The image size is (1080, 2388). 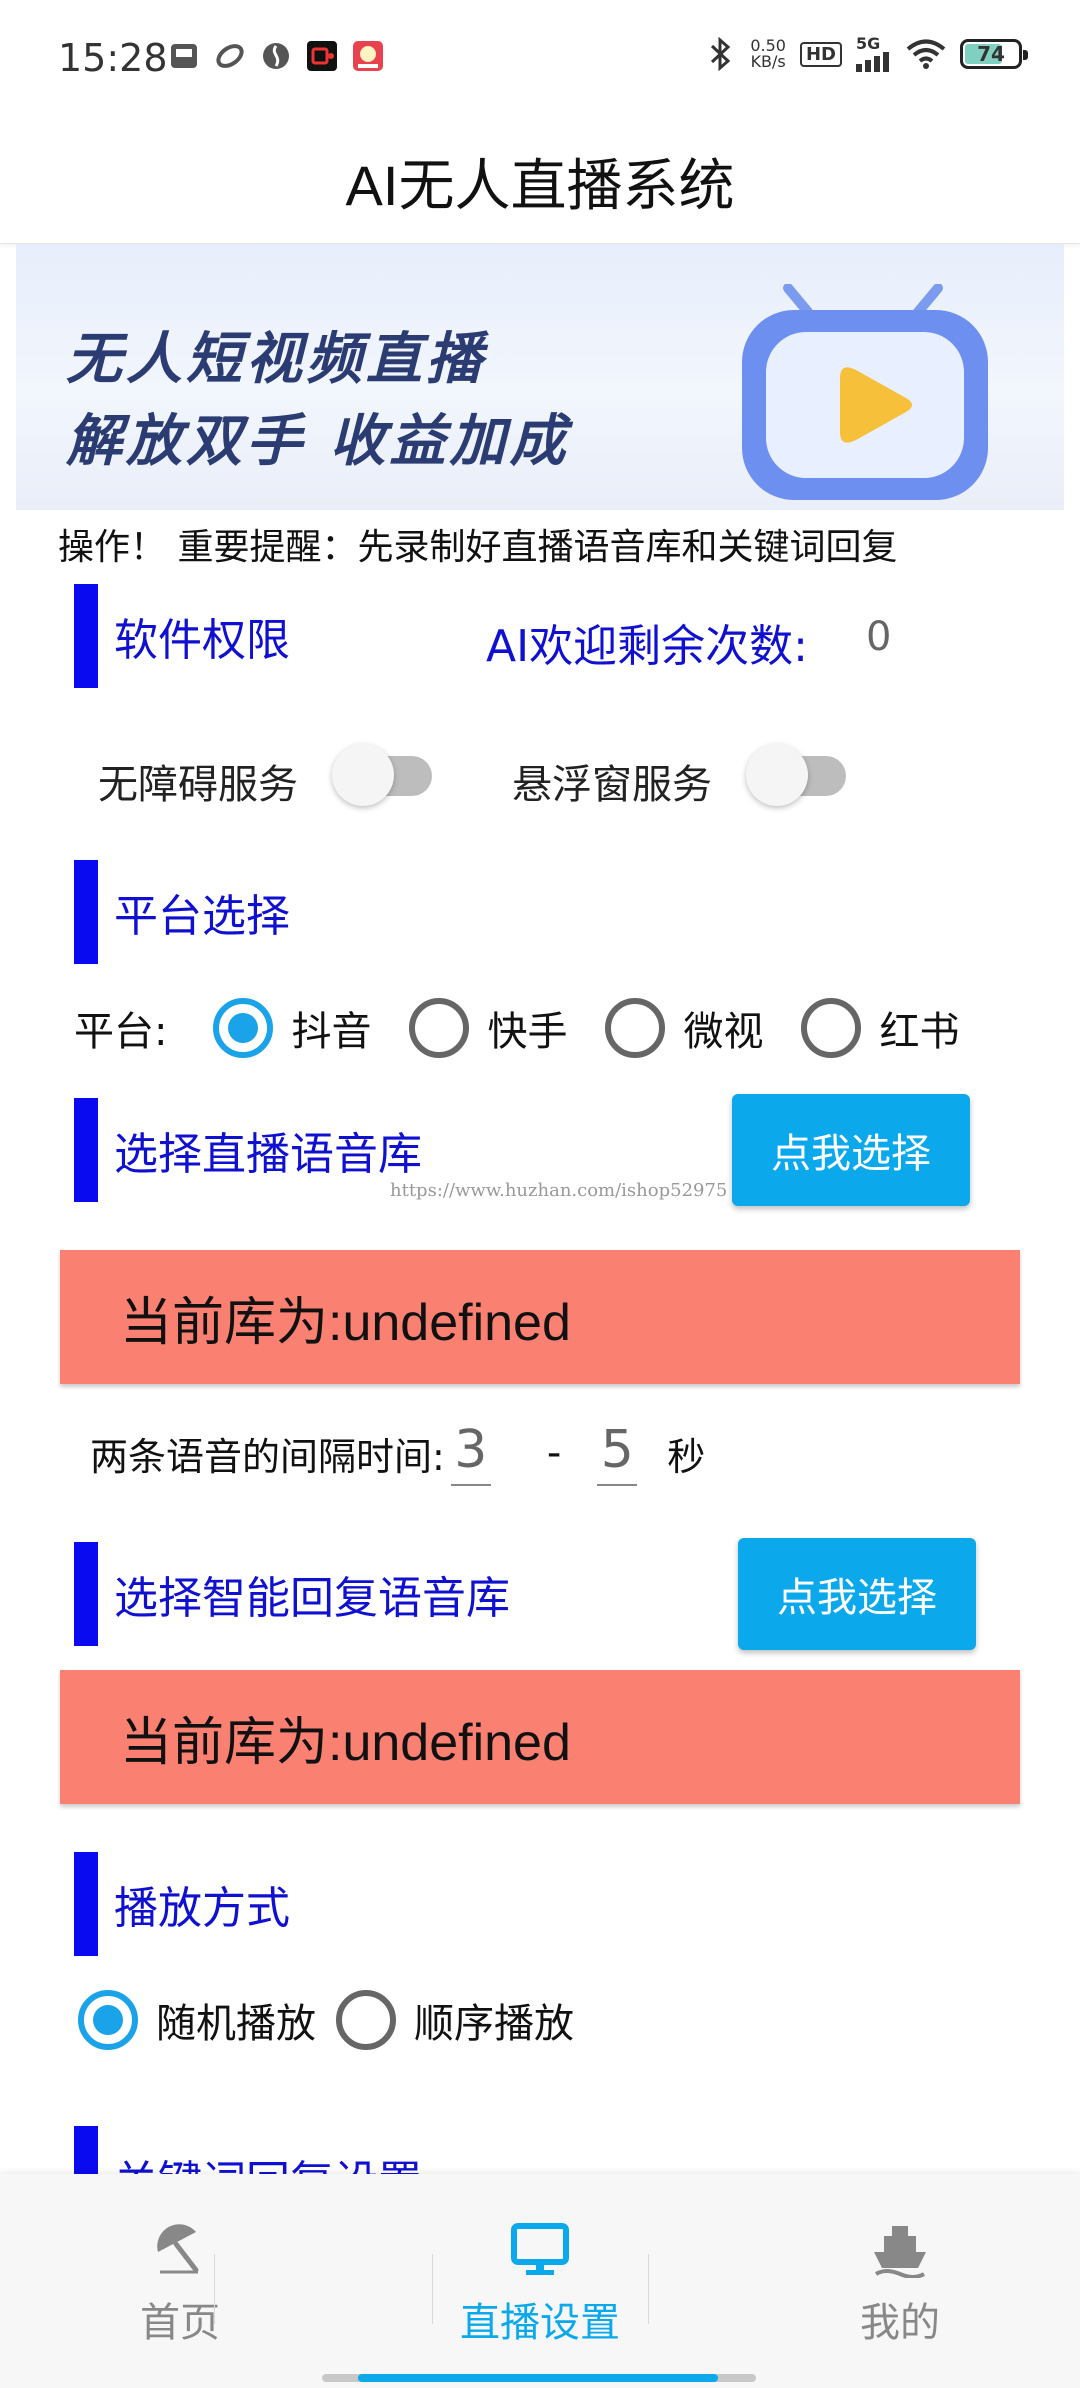 I want to click on platform-radio-kuaishou, so click(x=439, y=1028).